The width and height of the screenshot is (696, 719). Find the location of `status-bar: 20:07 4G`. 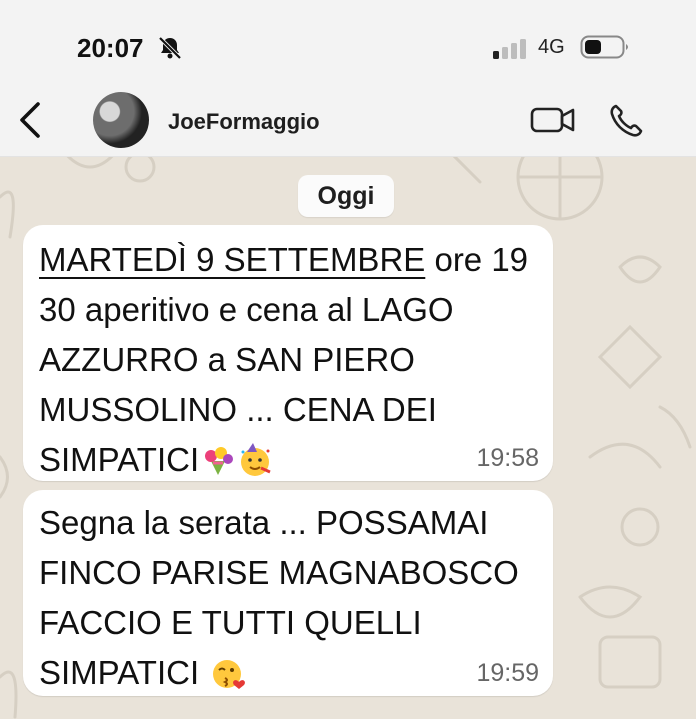

status-bar: 20:07 4G is located at coordinates (348, 45).